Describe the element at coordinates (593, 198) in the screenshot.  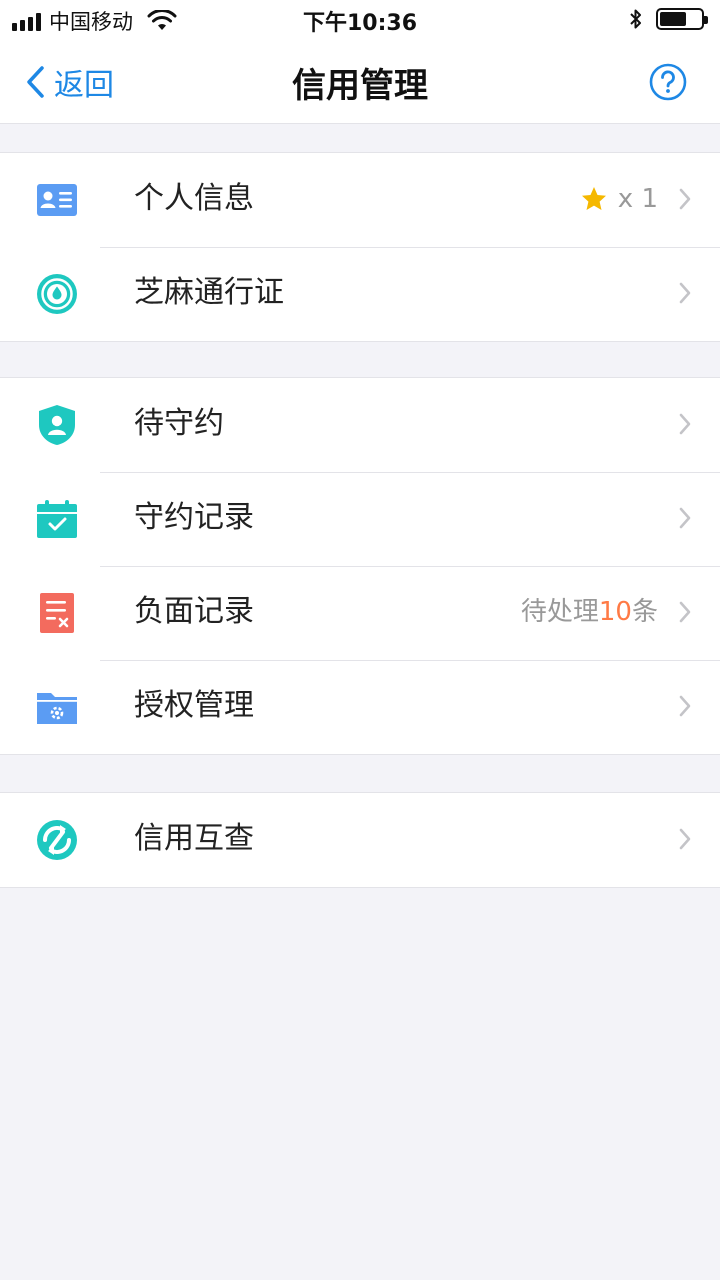
I see `star-icon` at that location.